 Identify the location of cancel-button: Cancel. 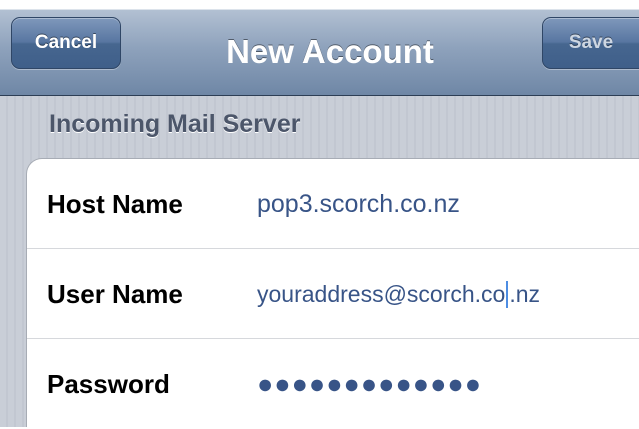
(66, 43).